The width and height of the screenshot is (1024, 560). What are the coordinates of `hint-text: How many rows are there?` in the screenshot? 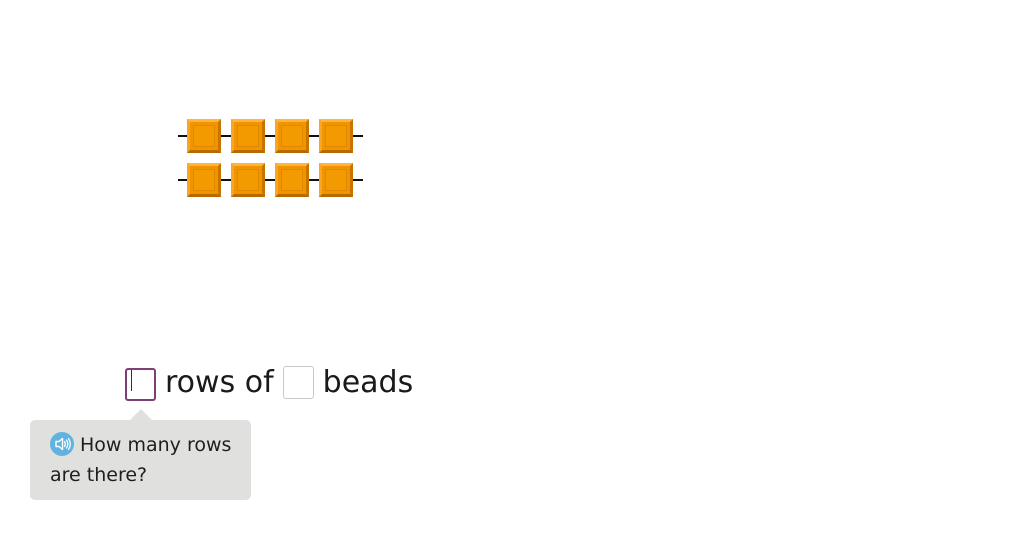 It's located at (141, 460).